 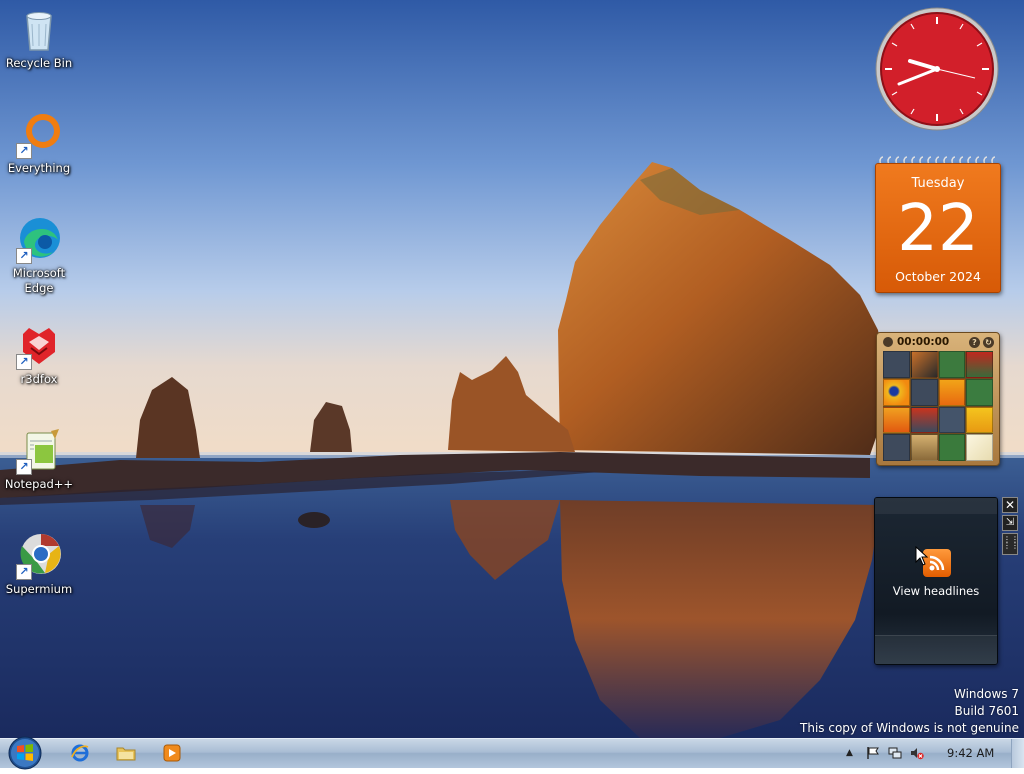 I want to click on desktop-icon-microsoft-edge: ↗ Microsoft Edge, so click(x=39, y=256).